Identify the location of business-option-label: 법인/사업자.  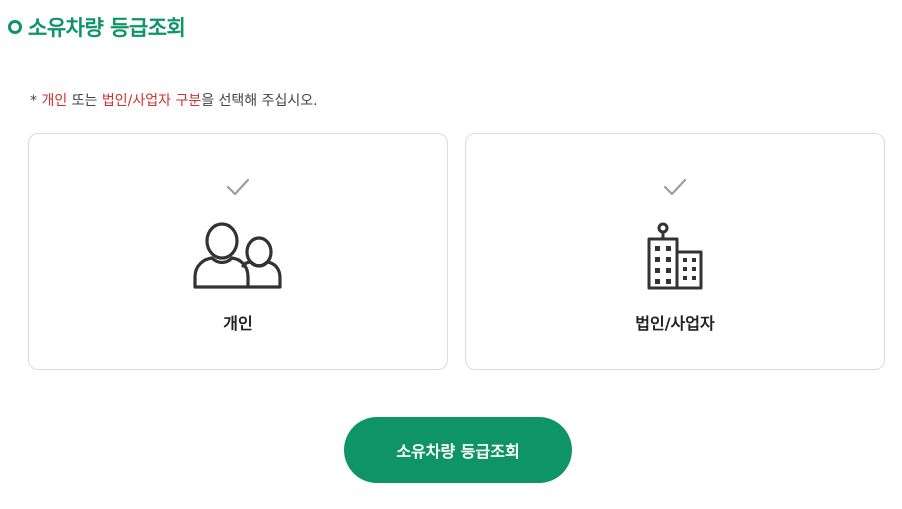
(675, 323).